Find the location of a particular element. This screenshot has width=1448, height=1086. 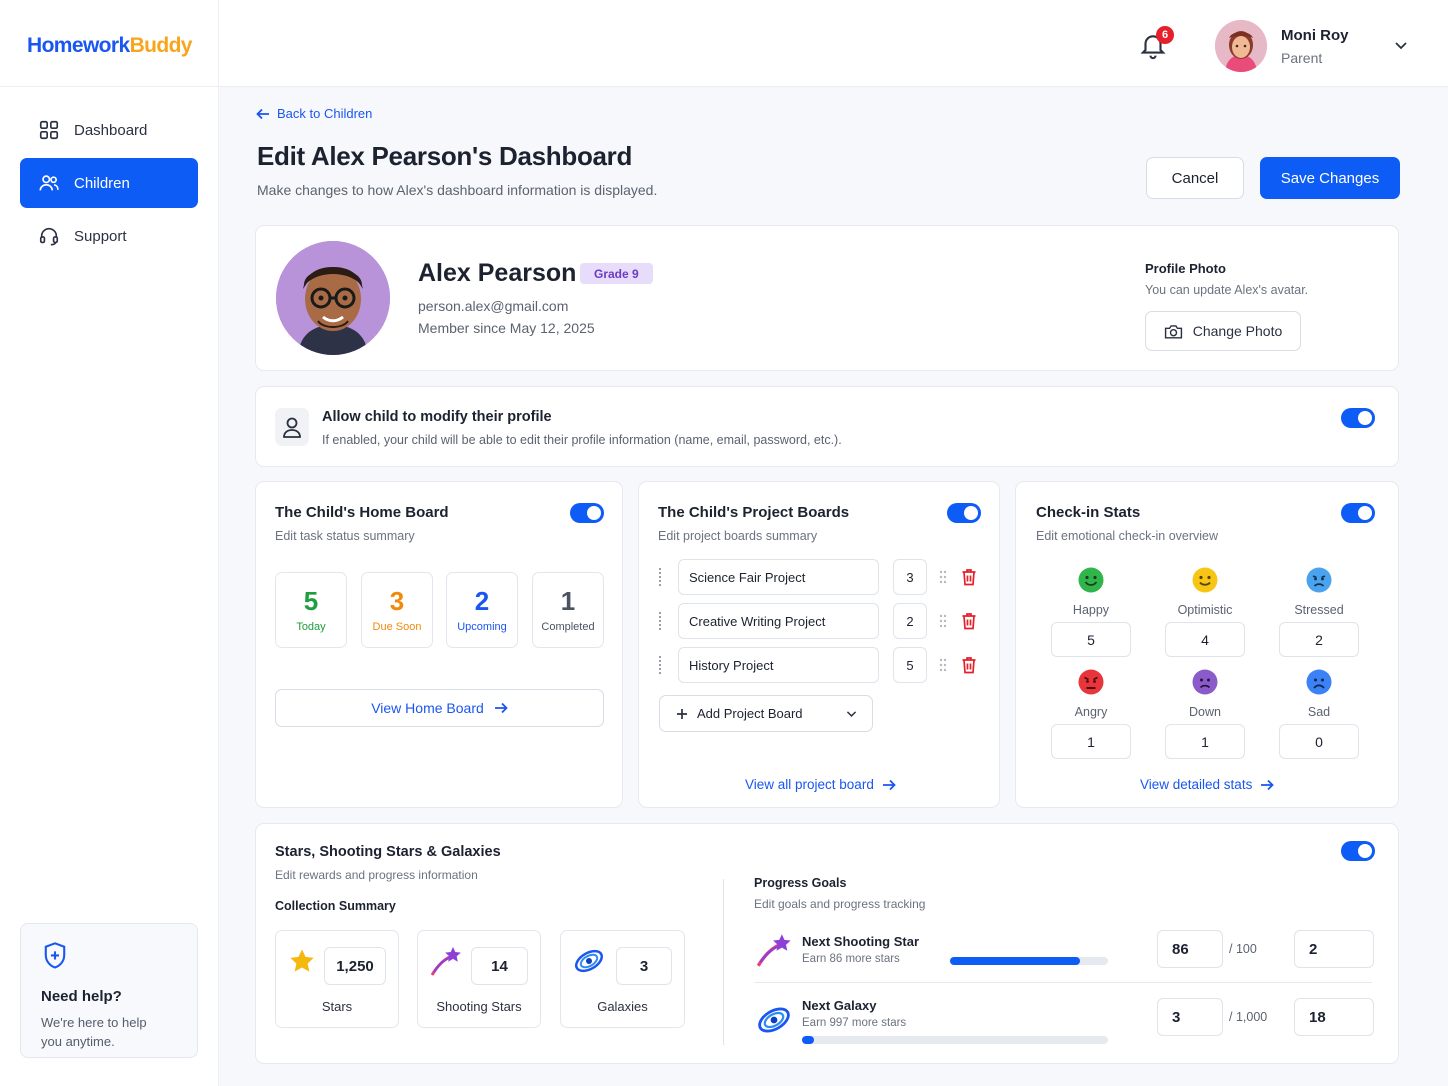

add-project-board-dropdown: Add Project Board is located at coordinates (766, 713).